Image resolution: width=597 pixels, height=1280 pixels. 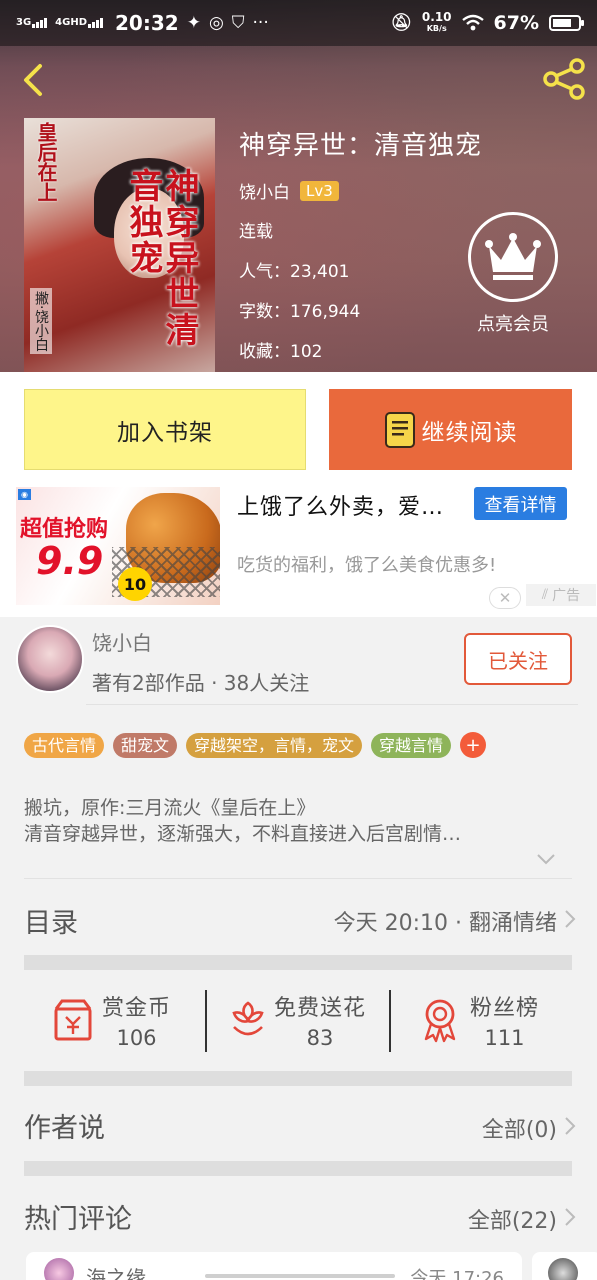 What do you see at coordinates (561, 595) in the screenshot?
I see `ad-label: ⫽ 广告` at bounding box center [561, 595].